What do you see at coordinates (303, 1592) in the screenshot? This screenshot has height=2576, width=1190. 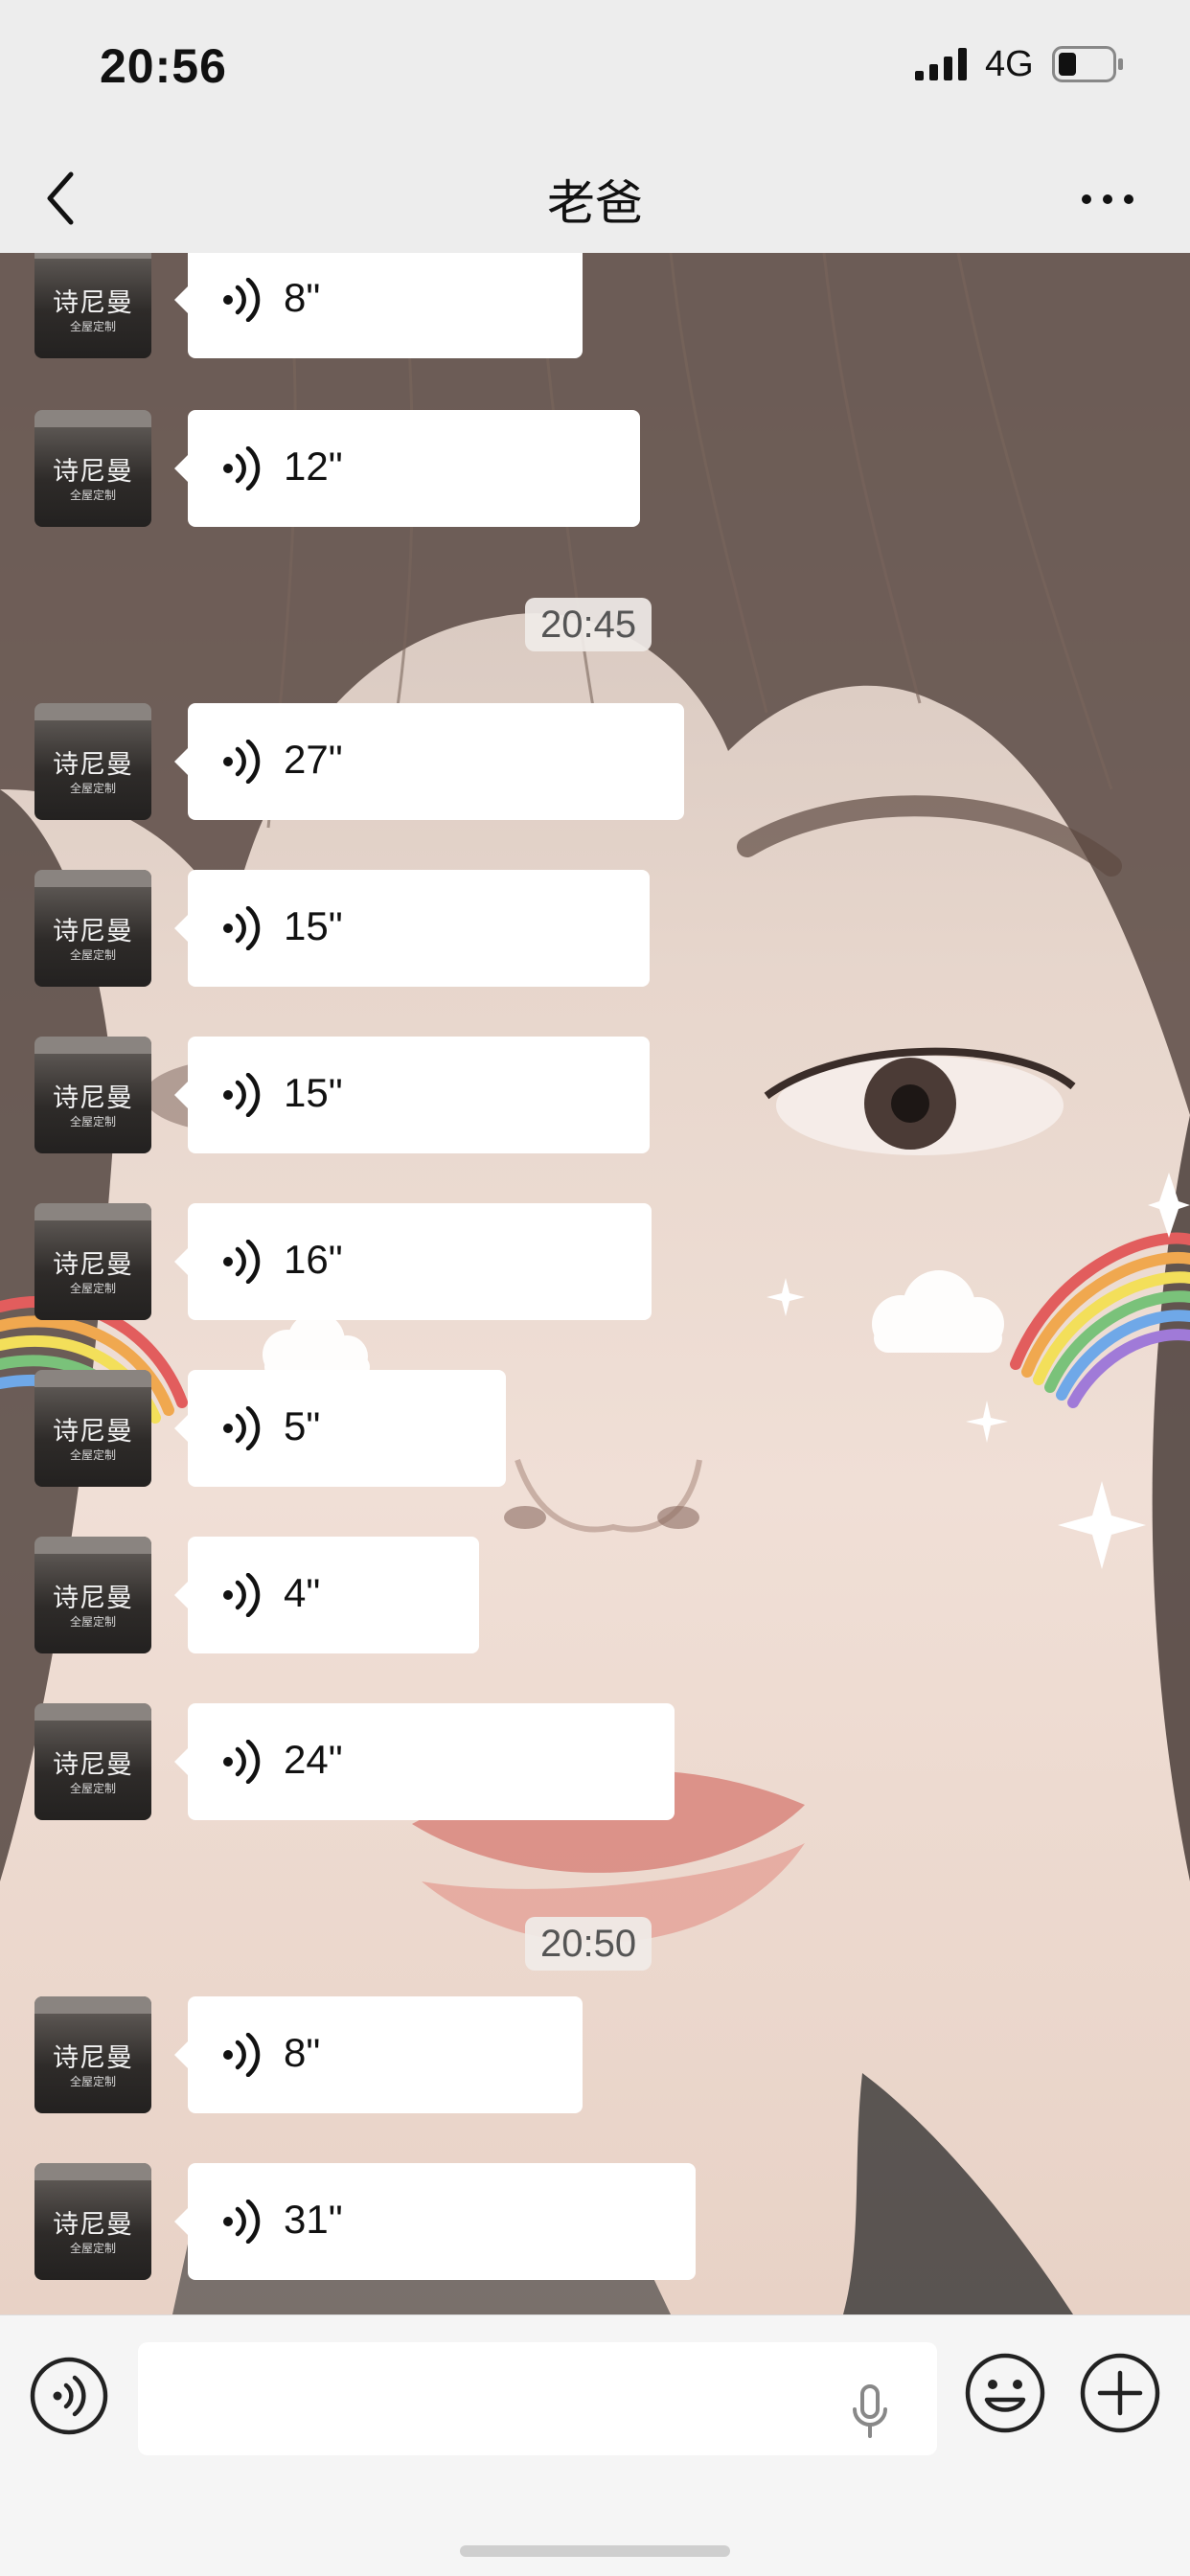 I see `voice-duration: 4"` at bounding box center [303, 1592].